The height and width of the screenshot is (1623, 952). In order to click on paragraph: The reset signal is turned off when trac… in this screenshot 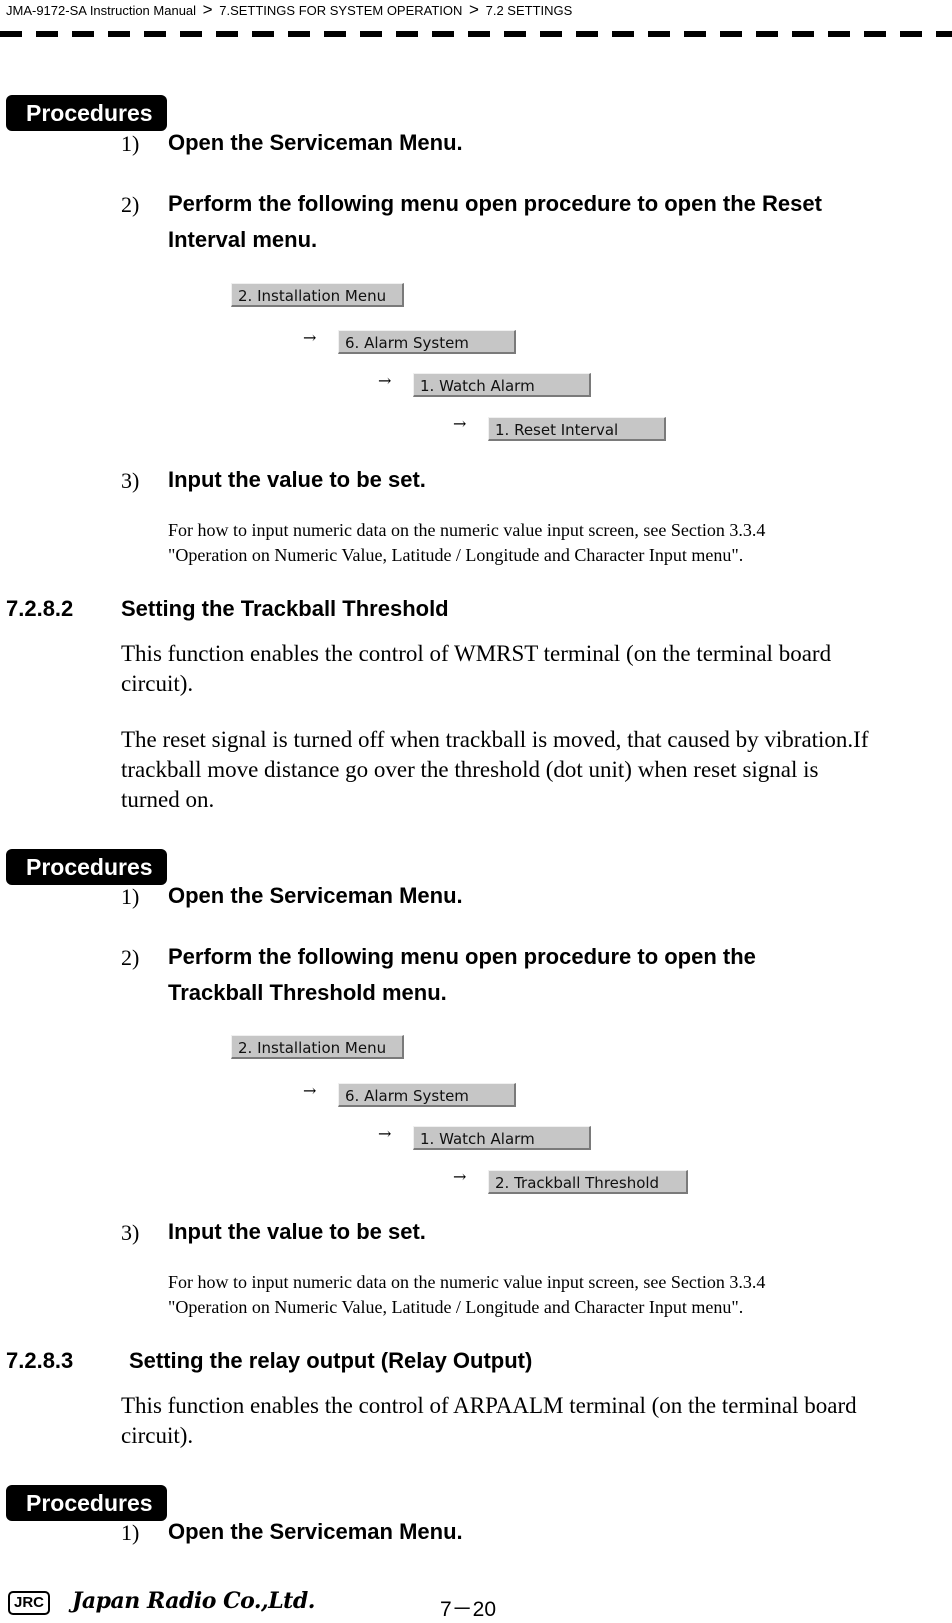, I will do `click(495, 739)`.